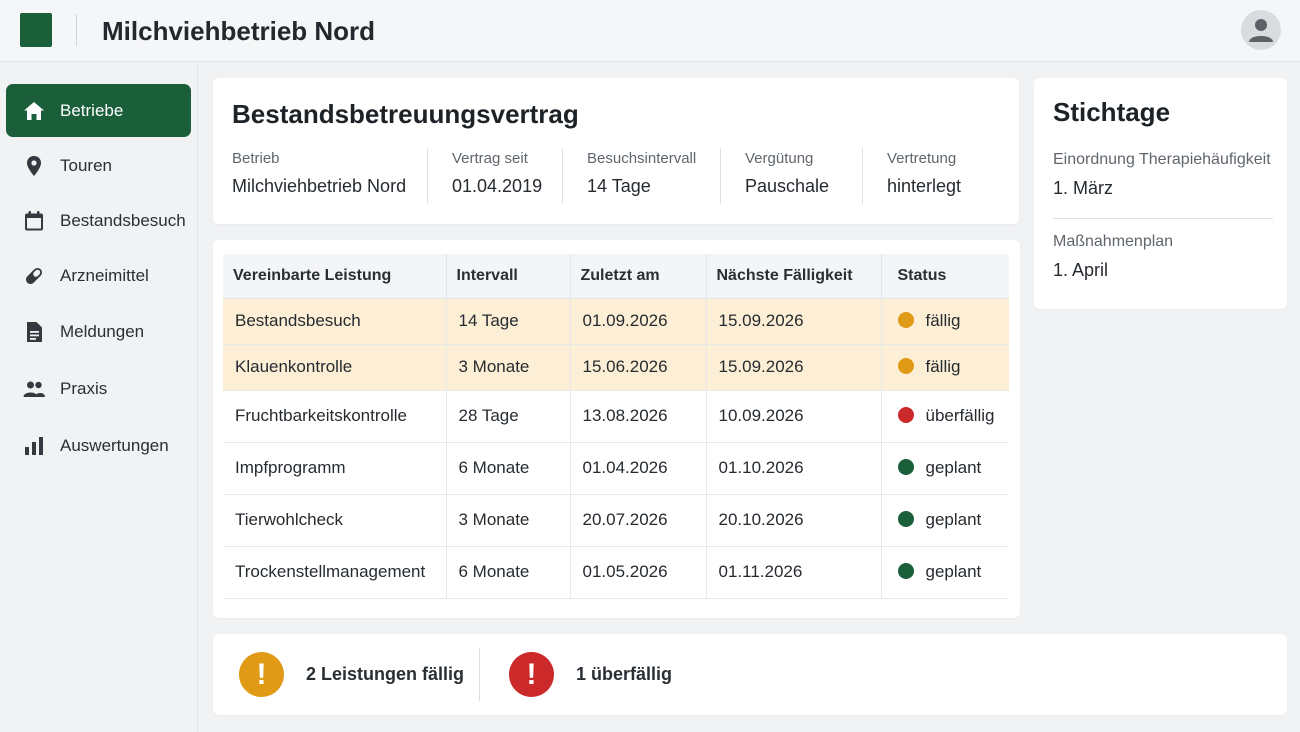 Image resolution: width=1300 pixels, height=732 pixels. Describe the element at coordinates (960, 415) in the screenshot. I see `status-text: überfällig` at that location.